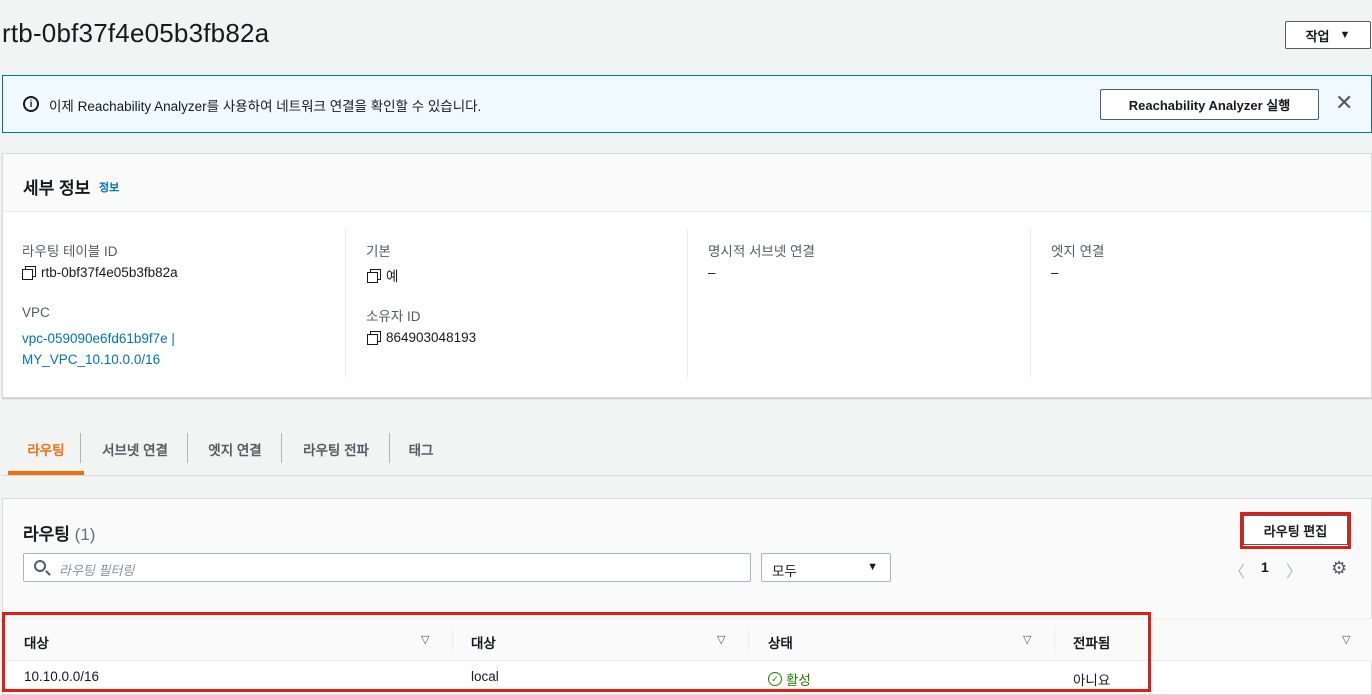 The image size is (1372, 695). What do you see at coordinates (97, 570) in the screenshot?
I see `search-placeholder: 라우팅 필터링` at bounding box center [97, 570].